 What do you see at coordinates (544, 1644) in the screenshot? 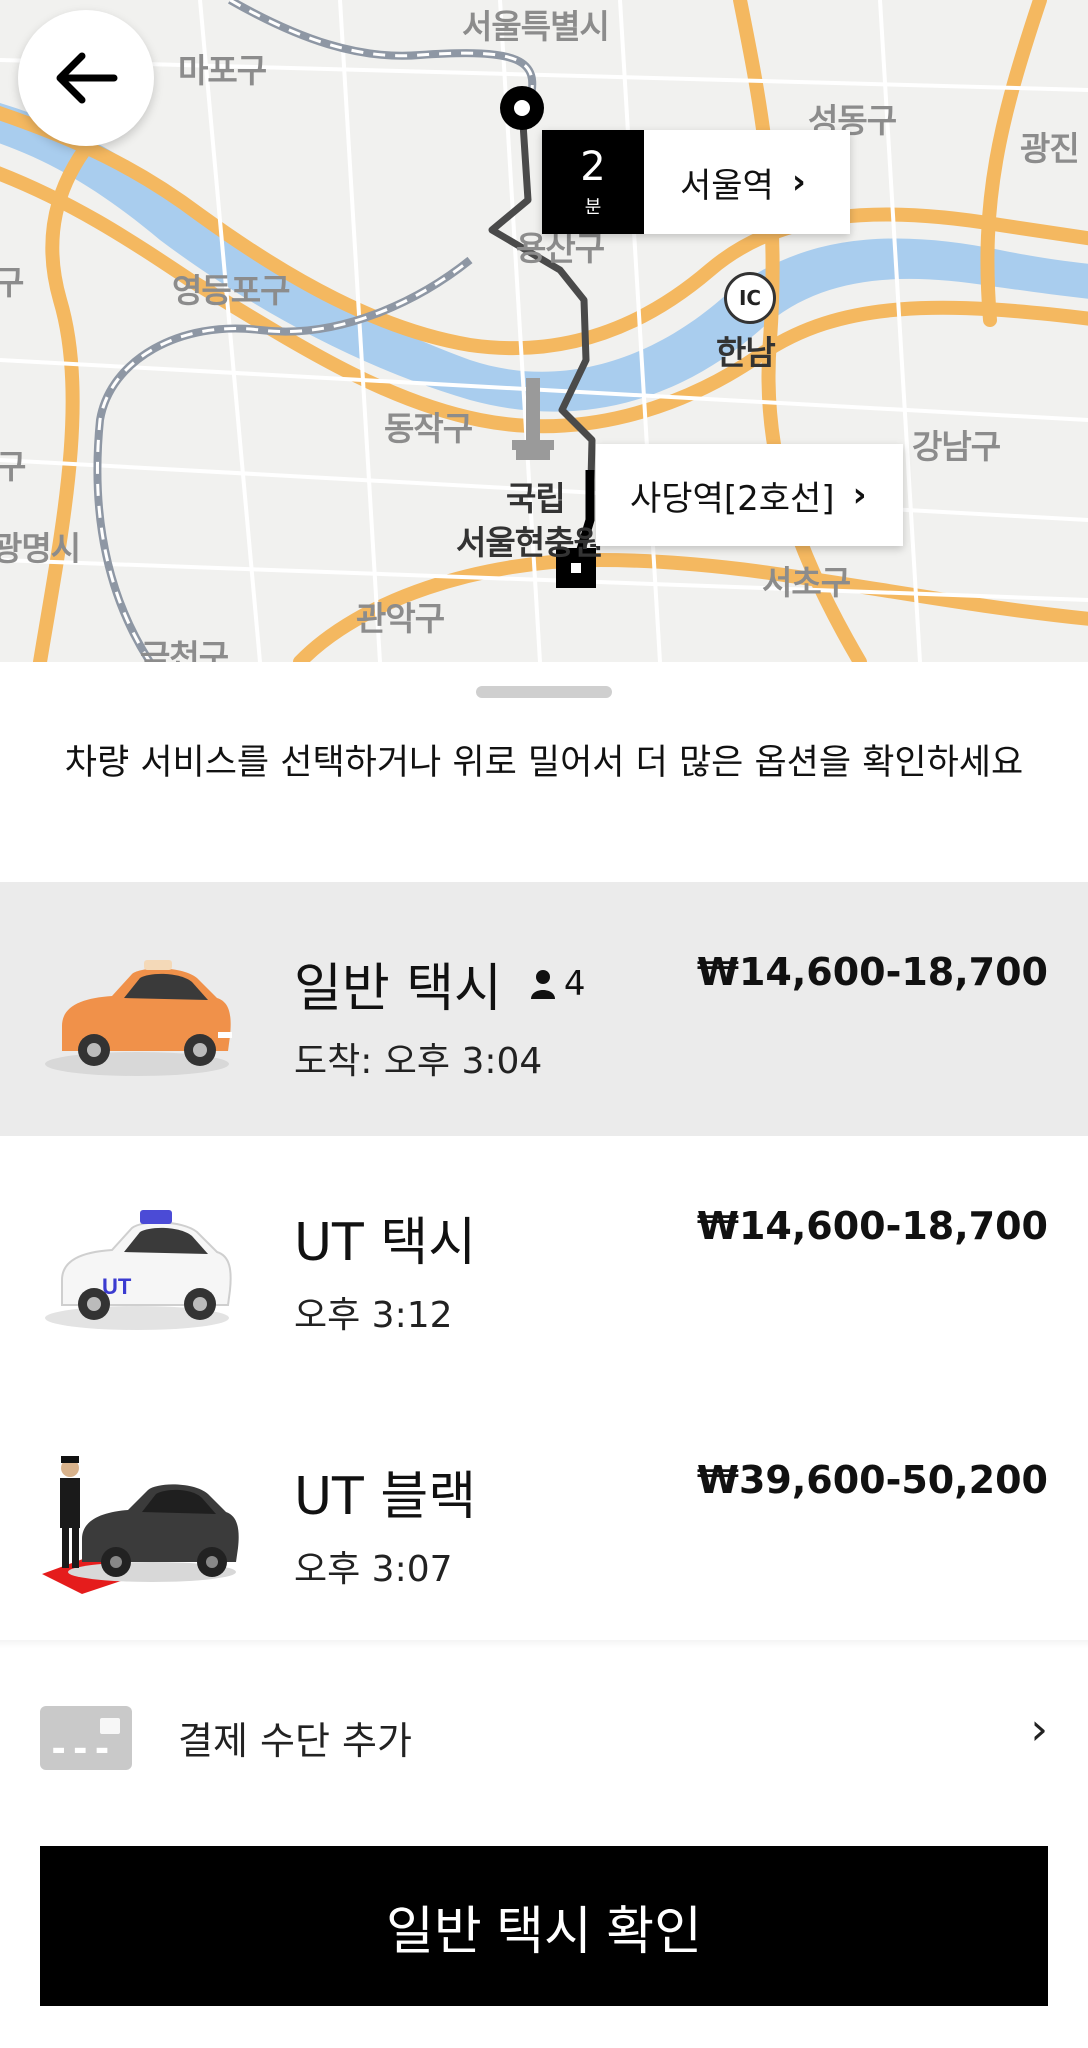
I see `section-divider` at bounding box center [544, 1644].